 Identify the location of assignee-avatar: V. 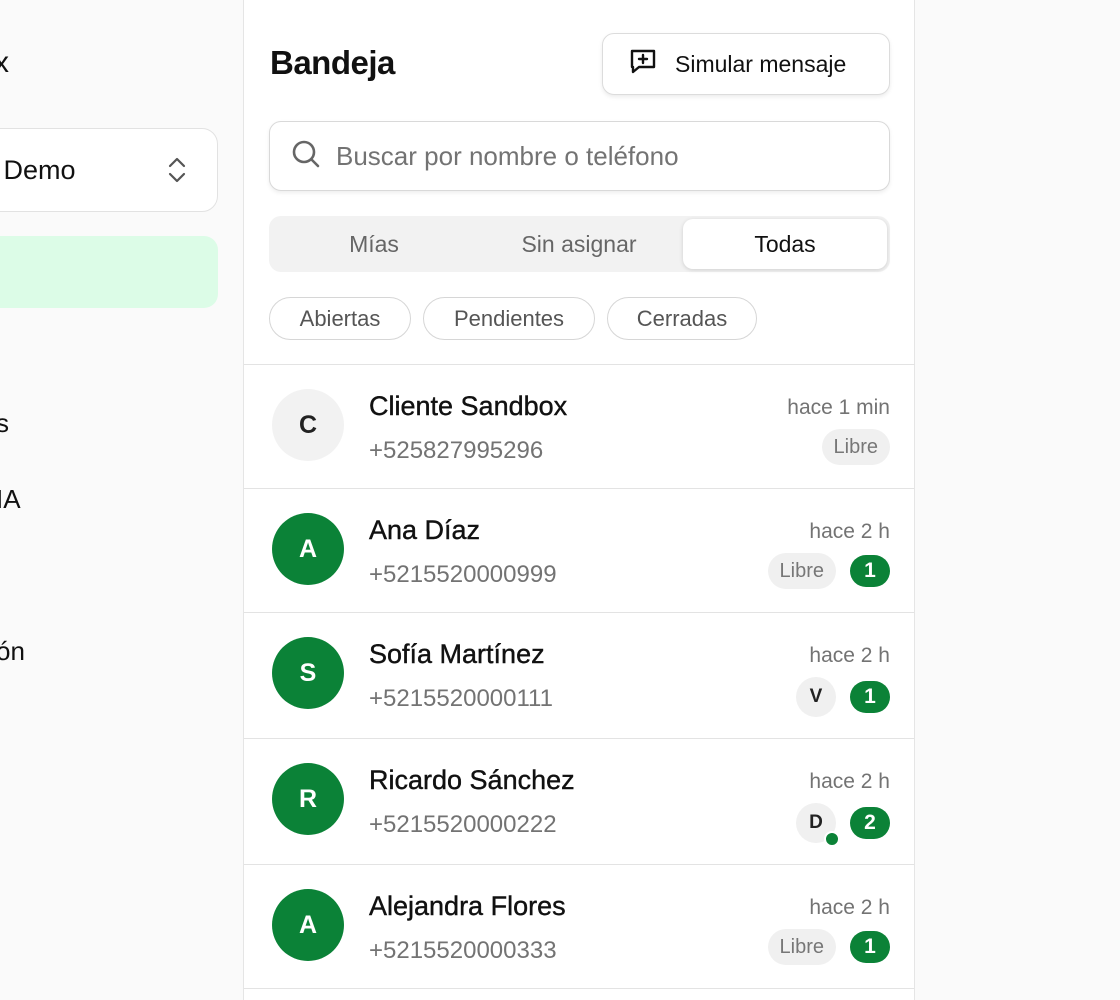
(816, 697).